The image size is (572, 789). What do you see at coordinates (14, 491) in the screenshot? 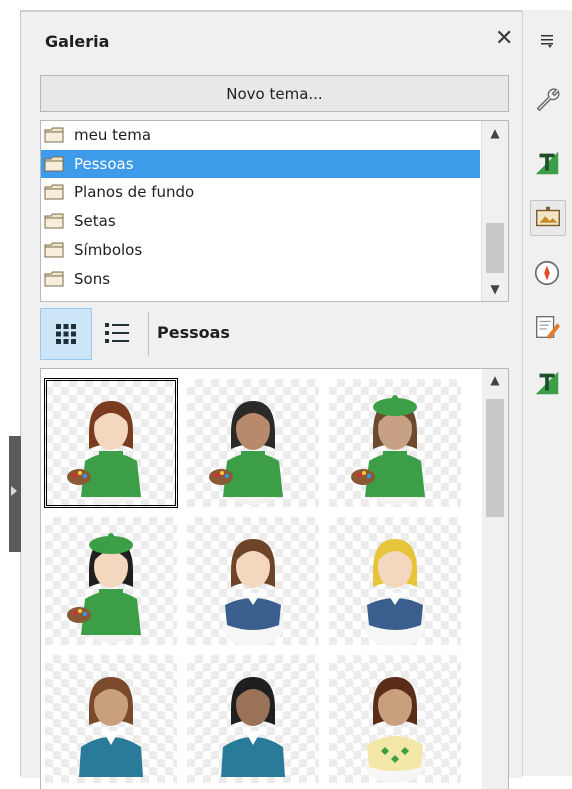
I see `expand-arrow-icon` at bounding box center [14, 491].